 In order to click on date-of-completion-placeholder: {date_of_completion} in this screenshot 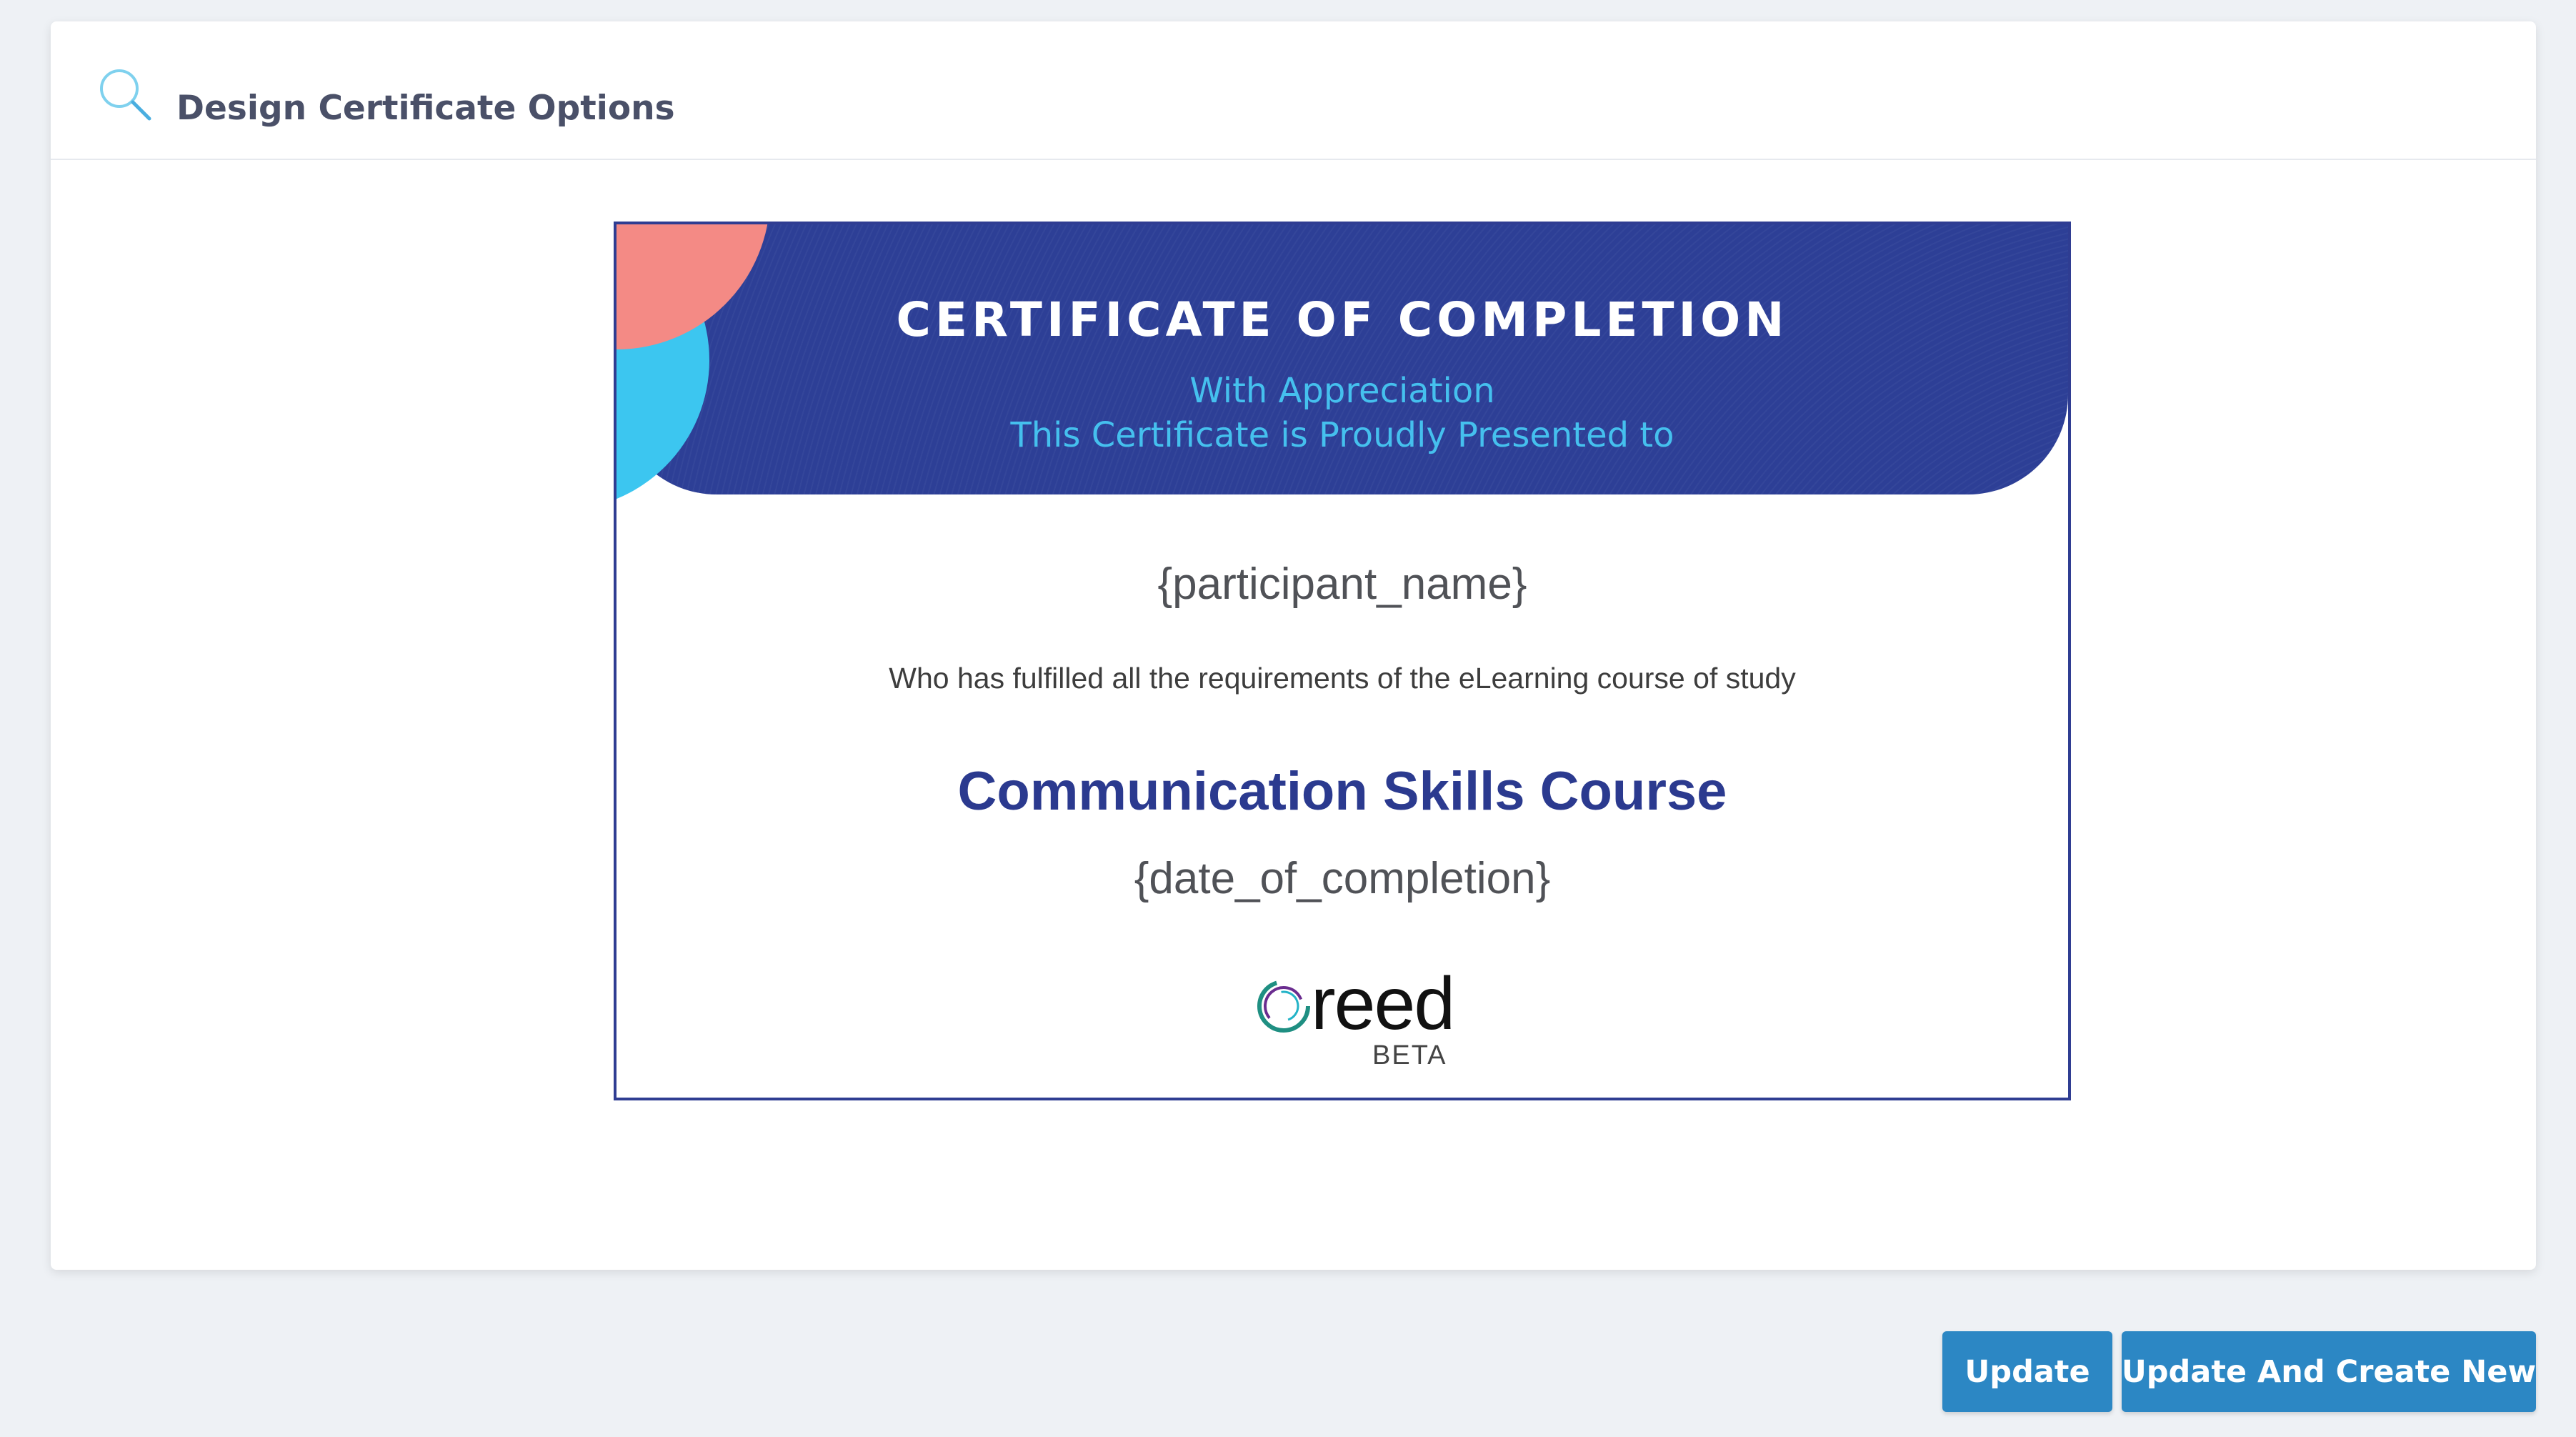, I will do `click(1343, 878)`.